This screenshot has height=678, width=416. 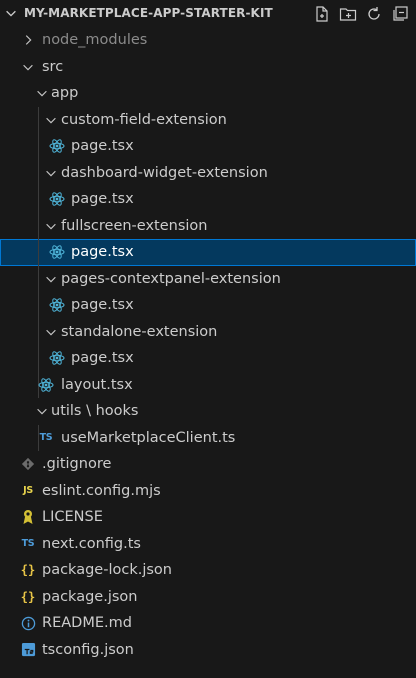 I want to click on info-icon, so click(x=28, y=623).